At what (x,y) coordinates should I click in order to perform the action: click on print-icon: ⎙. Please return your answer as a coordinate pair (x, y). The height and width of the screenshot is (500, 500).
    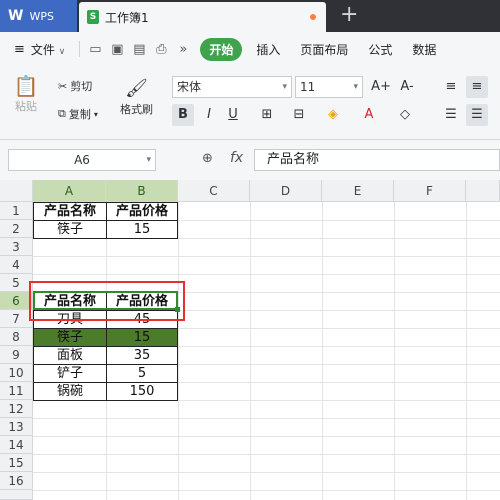
    Looking at the image, I should click on (161, 49).